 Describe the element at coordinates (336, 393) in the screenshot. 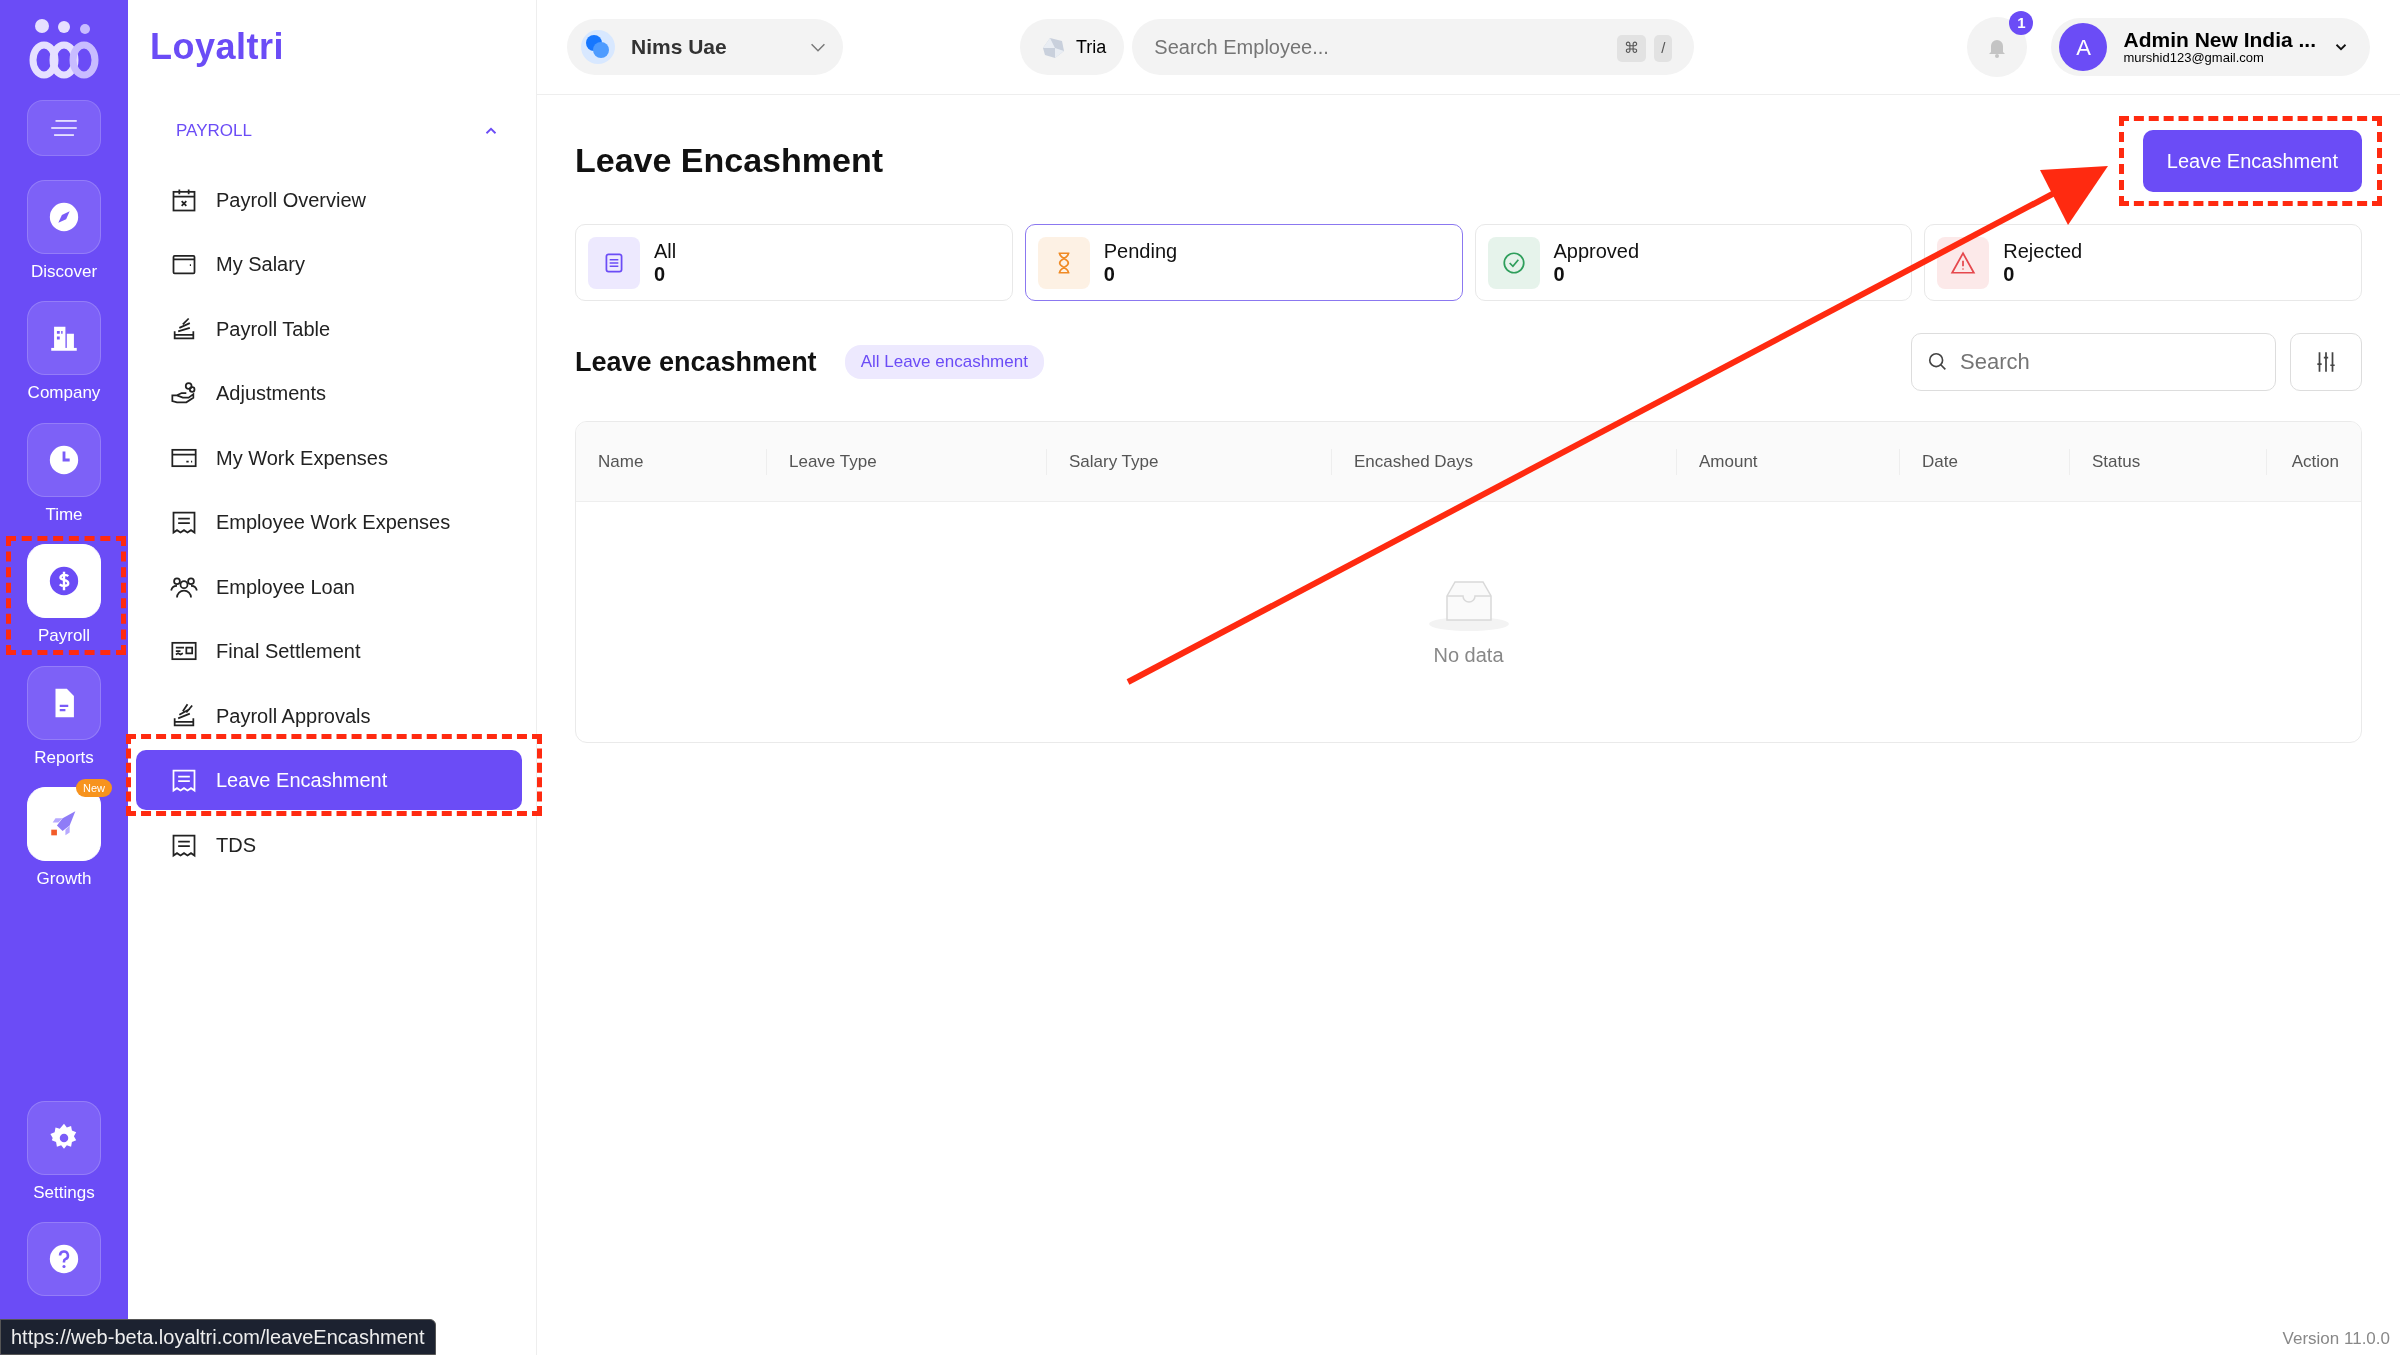

I see `sidebar-item: Adjustments` at that location.